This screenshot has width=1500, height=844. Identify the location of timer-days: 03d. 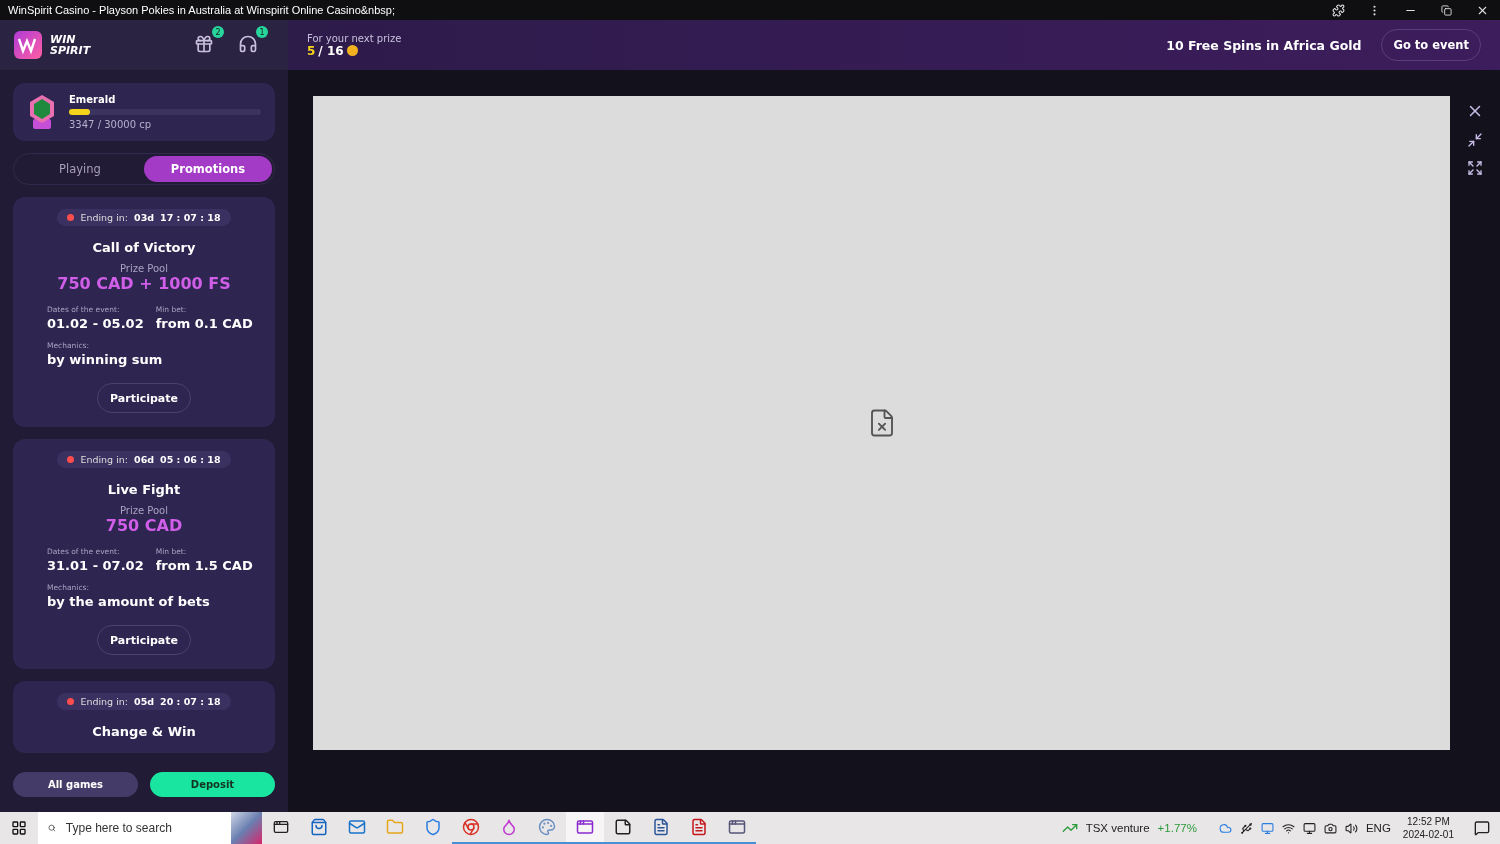
(144, 217).